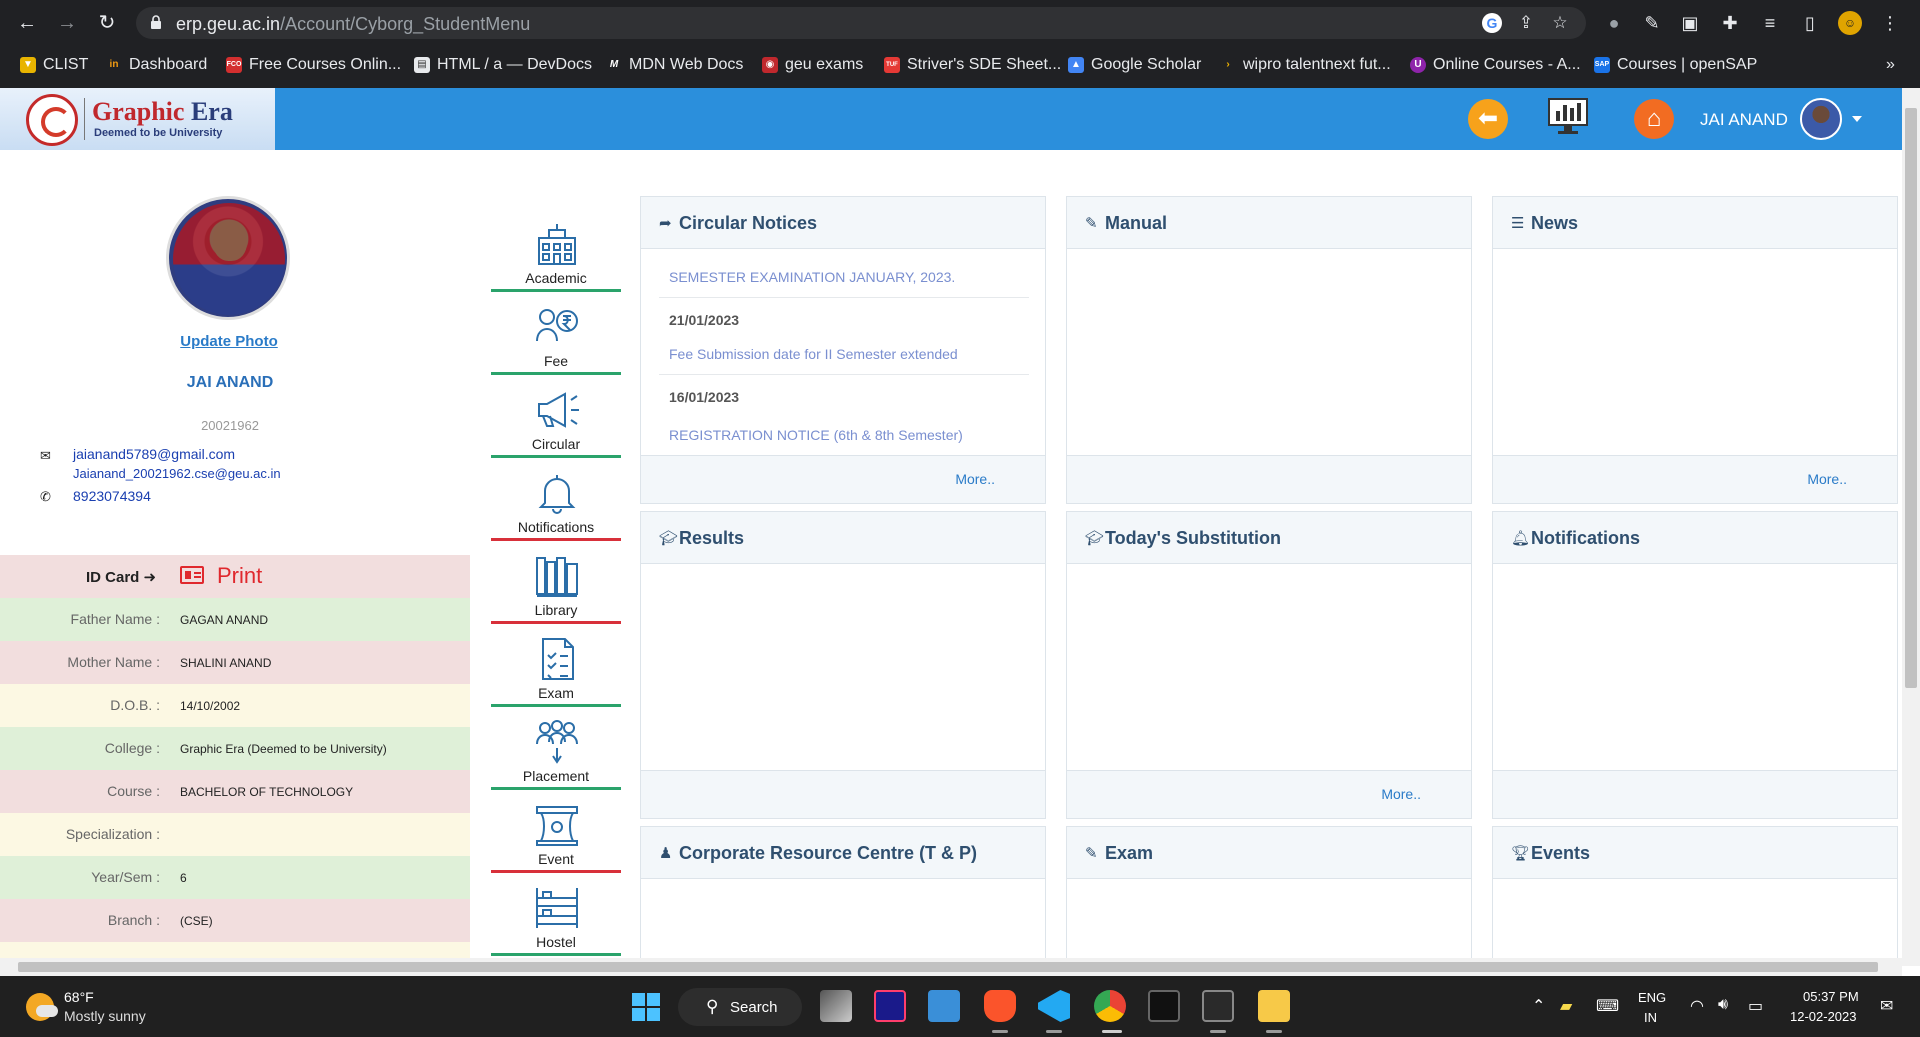  I want to click on volume-icon: 🔊︎, so click(1723, 1005).